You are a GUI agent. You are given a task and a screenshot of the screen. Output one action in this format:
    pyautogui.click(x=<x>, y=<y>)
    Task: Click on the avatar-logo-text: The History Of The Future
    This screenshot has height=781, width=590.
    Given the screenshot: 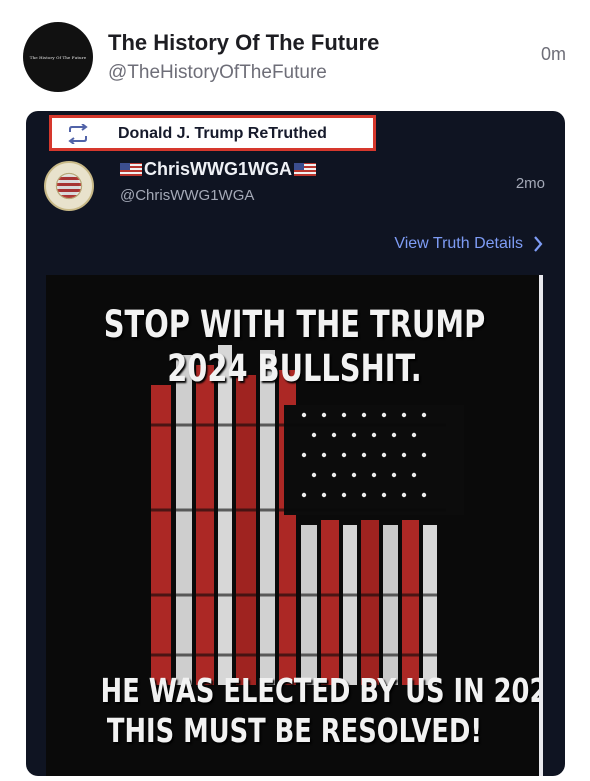 What is the action you would take?
    pyautogui.click(x=58, y=57)
    